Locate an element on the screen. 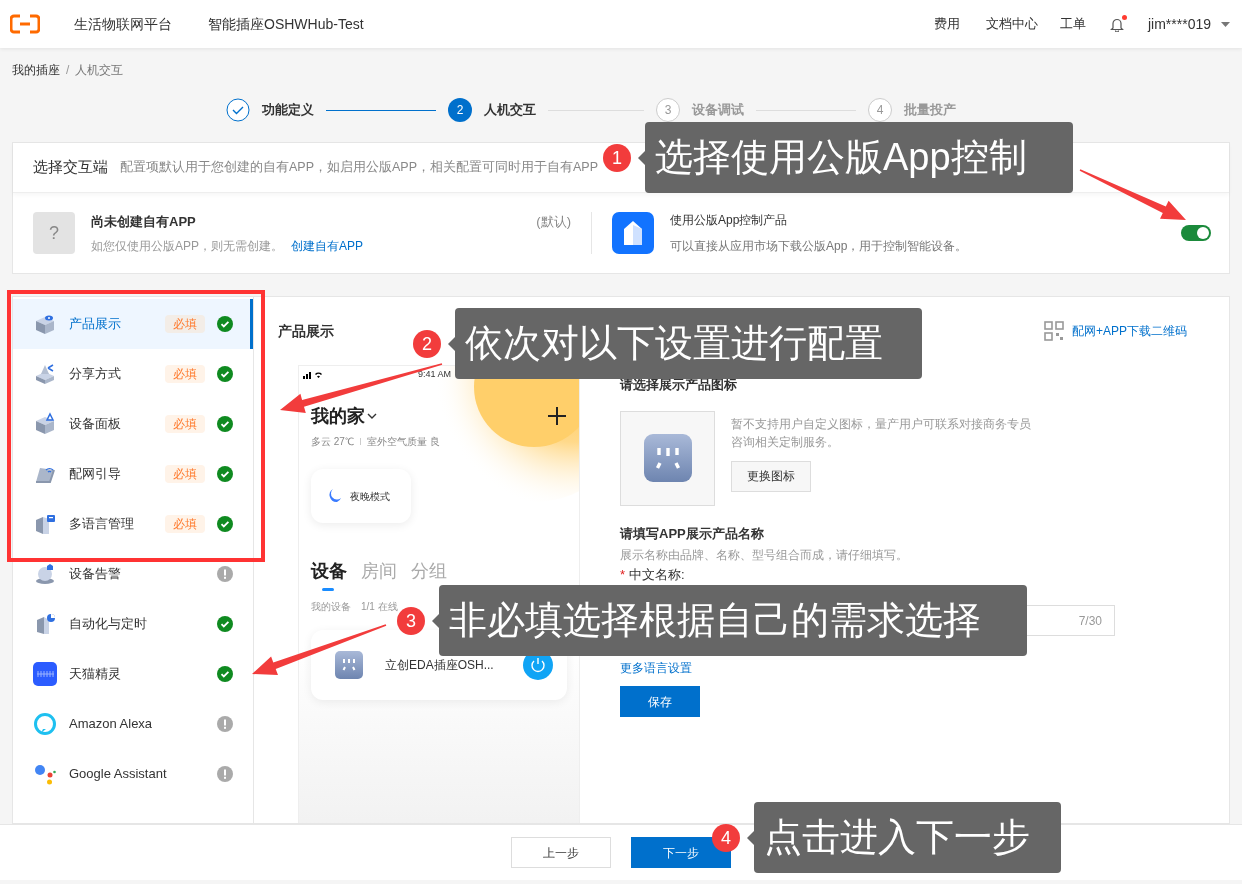 The height and width of the screenshot is (884, 1242). language-building-icon is located at coordinates (45, 524).